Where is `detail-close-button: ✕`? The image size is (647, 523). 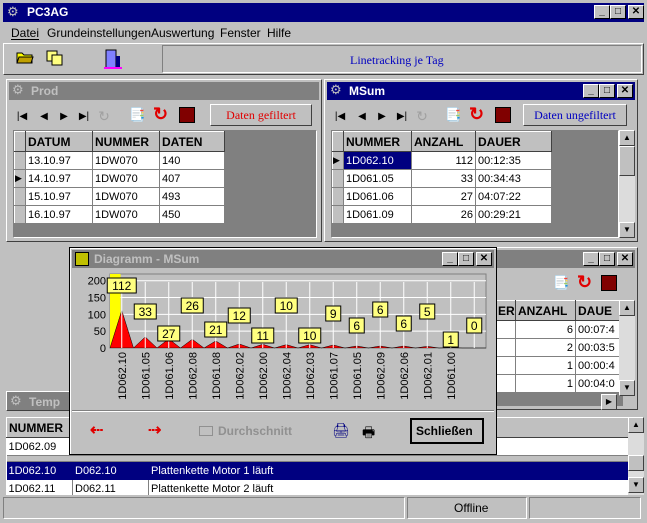 detail-close-button: ✕ is located at coordinates (625, 259).